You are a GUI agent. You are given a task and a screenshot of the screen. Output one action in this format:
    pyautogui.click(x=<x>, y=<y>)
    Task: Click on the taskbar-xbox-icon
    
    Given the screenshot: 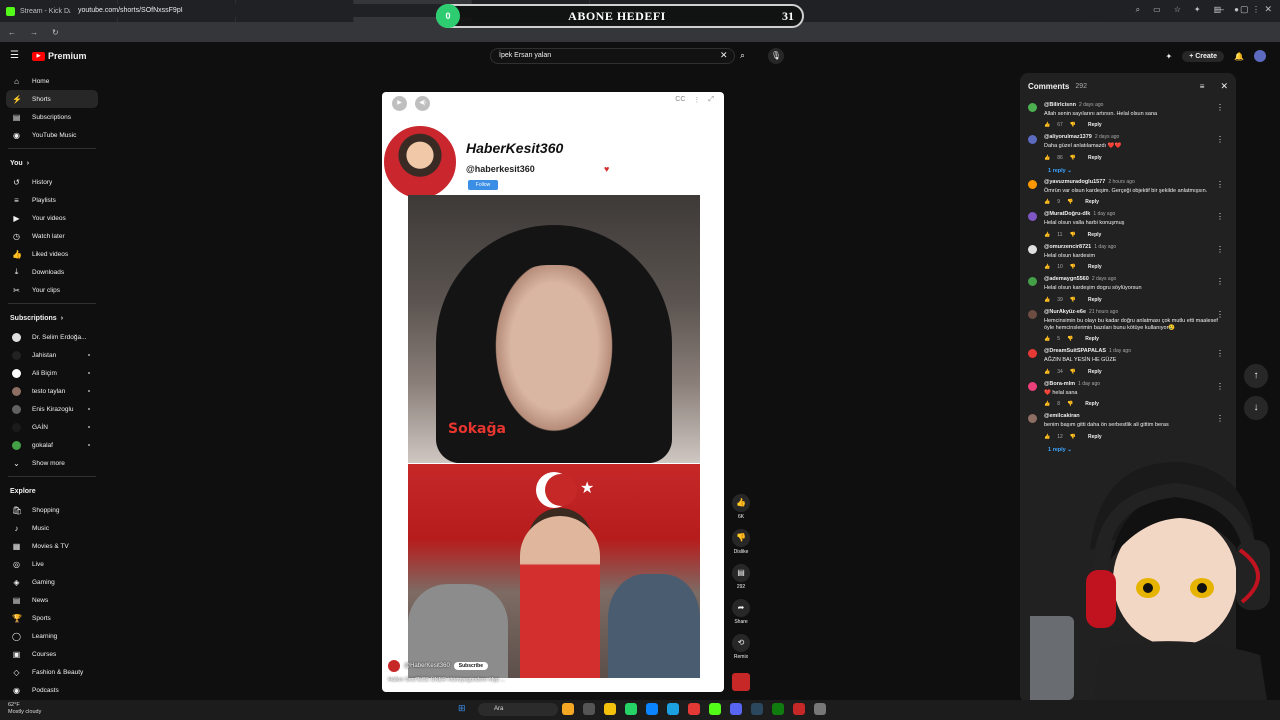 What is the action you would take?
    pyautogui.click(x=778, y=709)
    